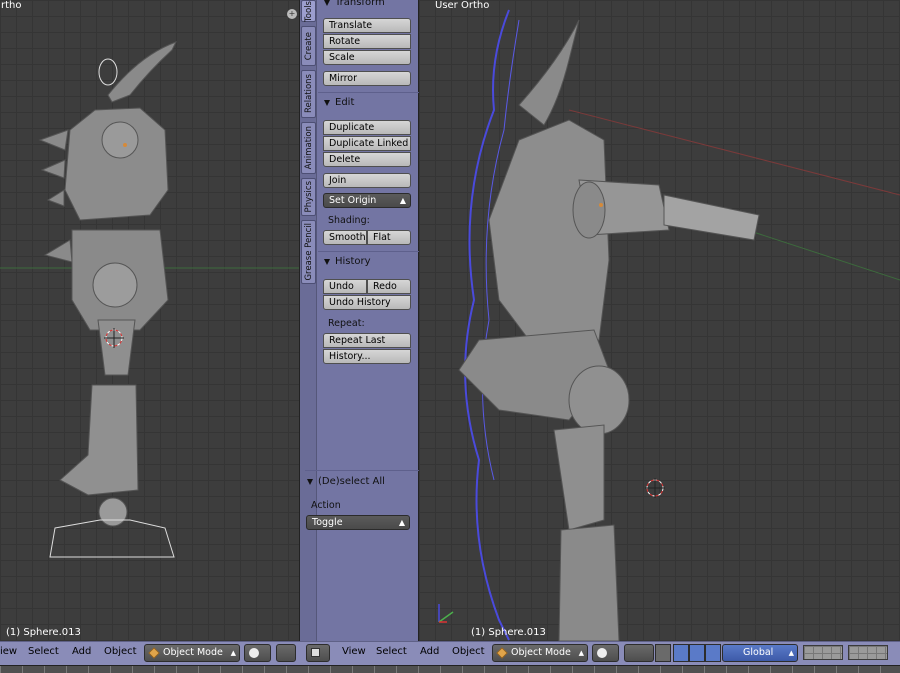  I want to click on translate-button: Translate, so click(367, 25).